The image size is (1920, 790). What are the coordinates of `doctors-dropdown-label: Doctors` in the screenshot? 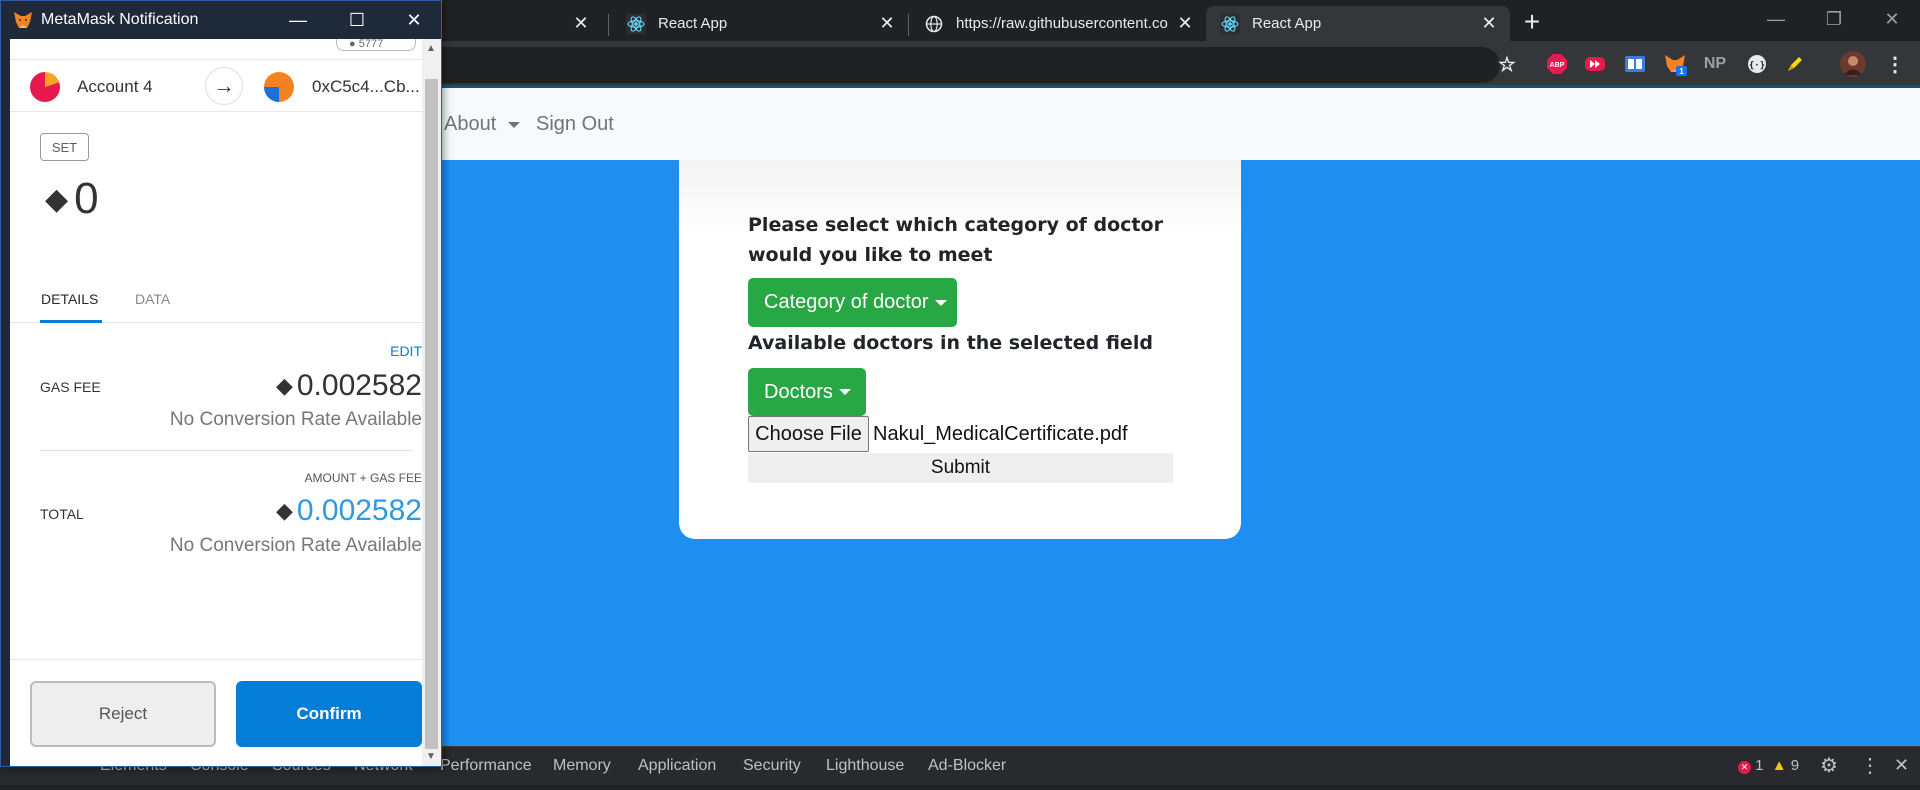 It's located at (798, 391).